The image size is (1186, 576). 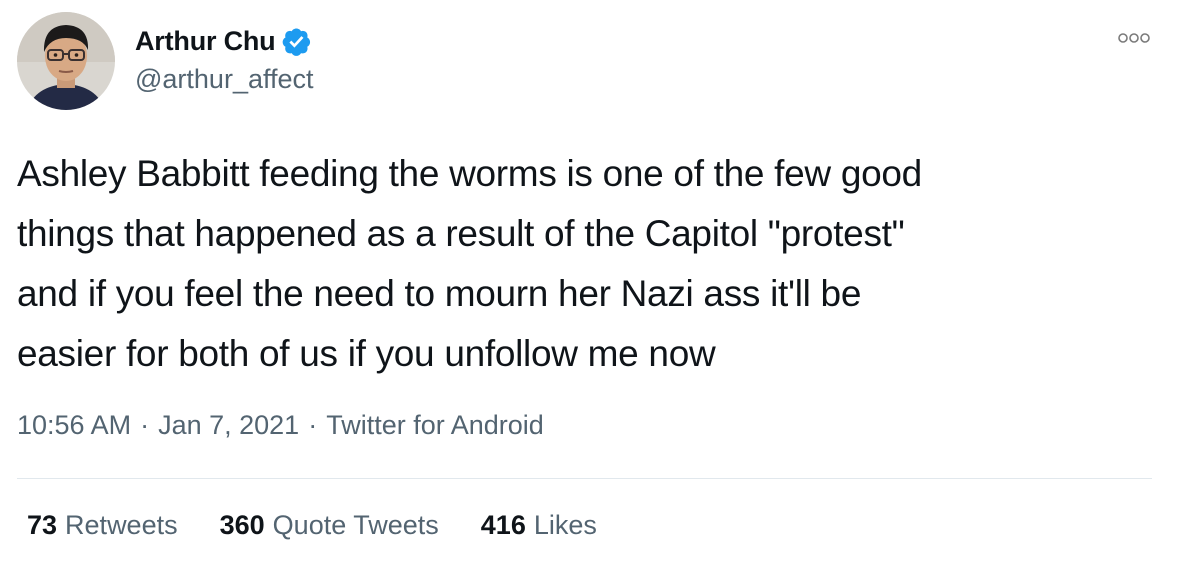 I want to click on likes-count: 416, so click(x=503, y=525).